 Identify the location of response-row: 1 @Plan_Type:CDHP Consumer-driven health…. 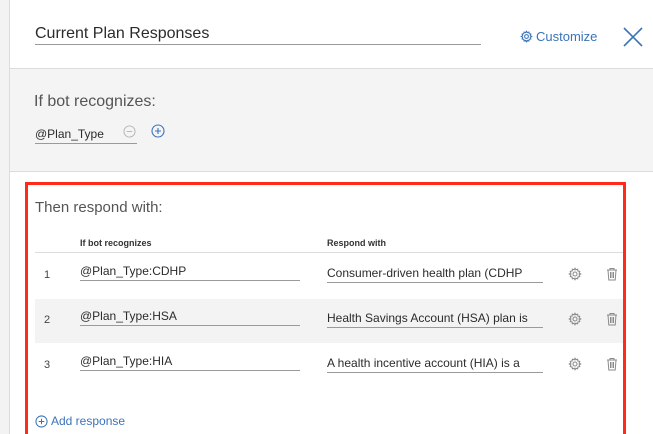
(330, 276).